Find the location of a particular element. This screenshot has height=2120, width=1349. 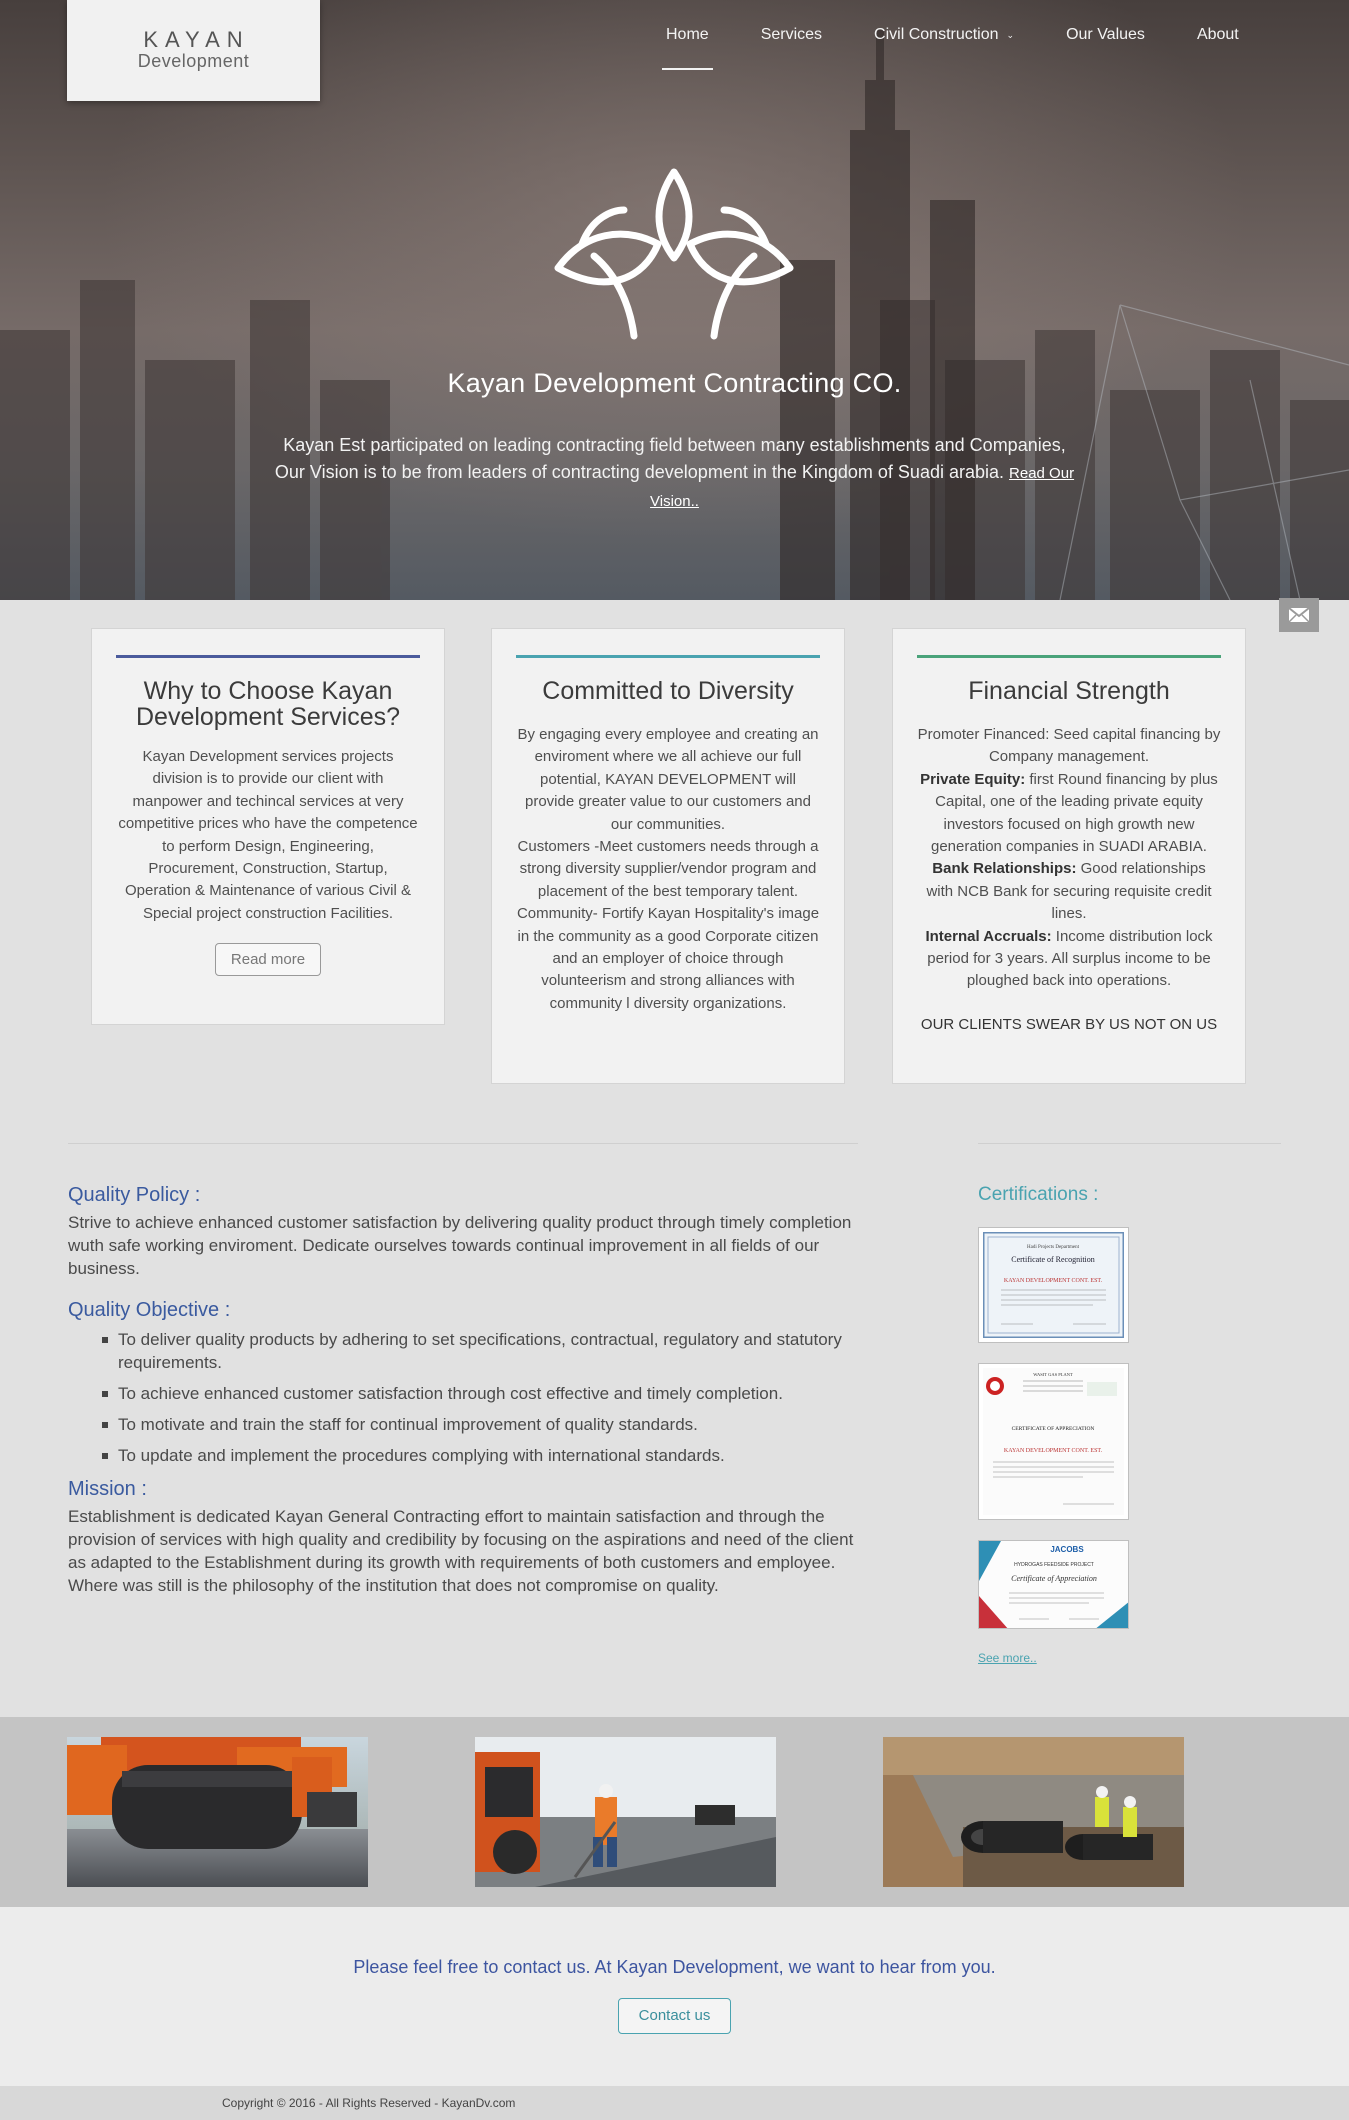

nav-home: Home is located at coordinates (687, 35).